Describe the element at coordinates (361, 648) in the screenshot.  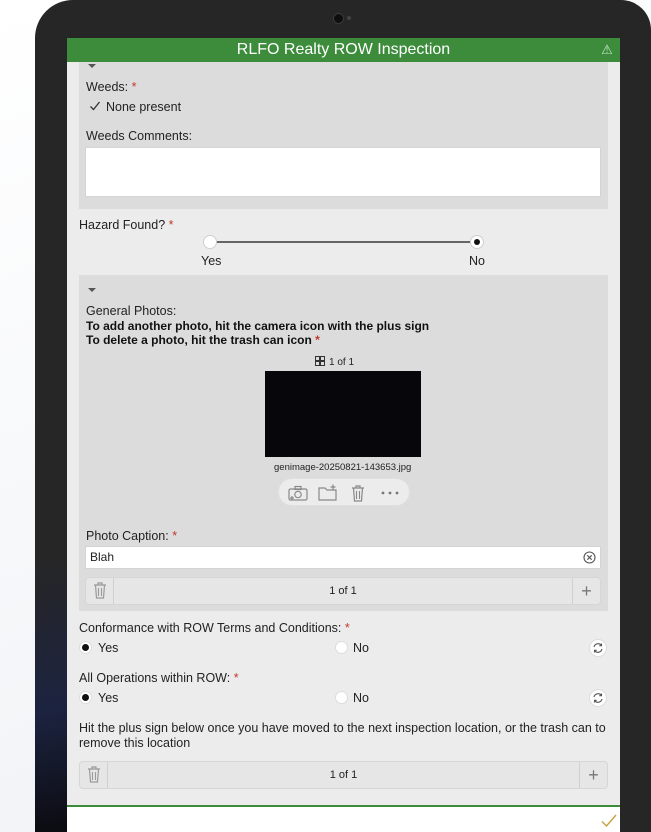
I see `conformance-option-no: No` at that location.